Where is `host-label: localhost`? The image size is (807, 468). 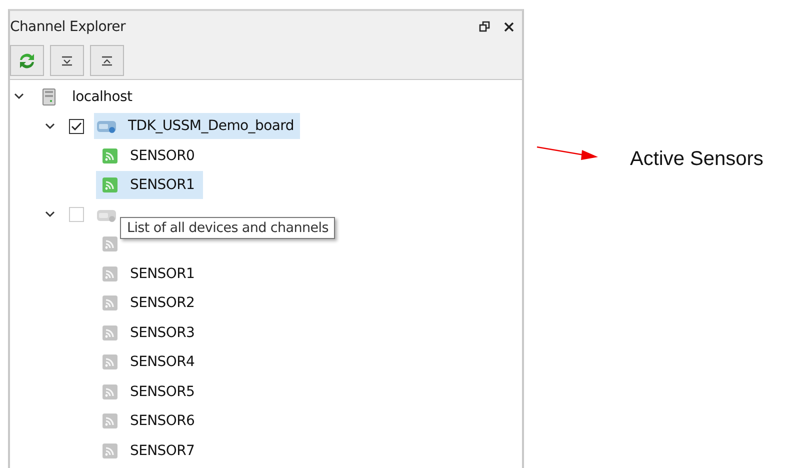
host-label: localhost is located at coordinates (102, 96).